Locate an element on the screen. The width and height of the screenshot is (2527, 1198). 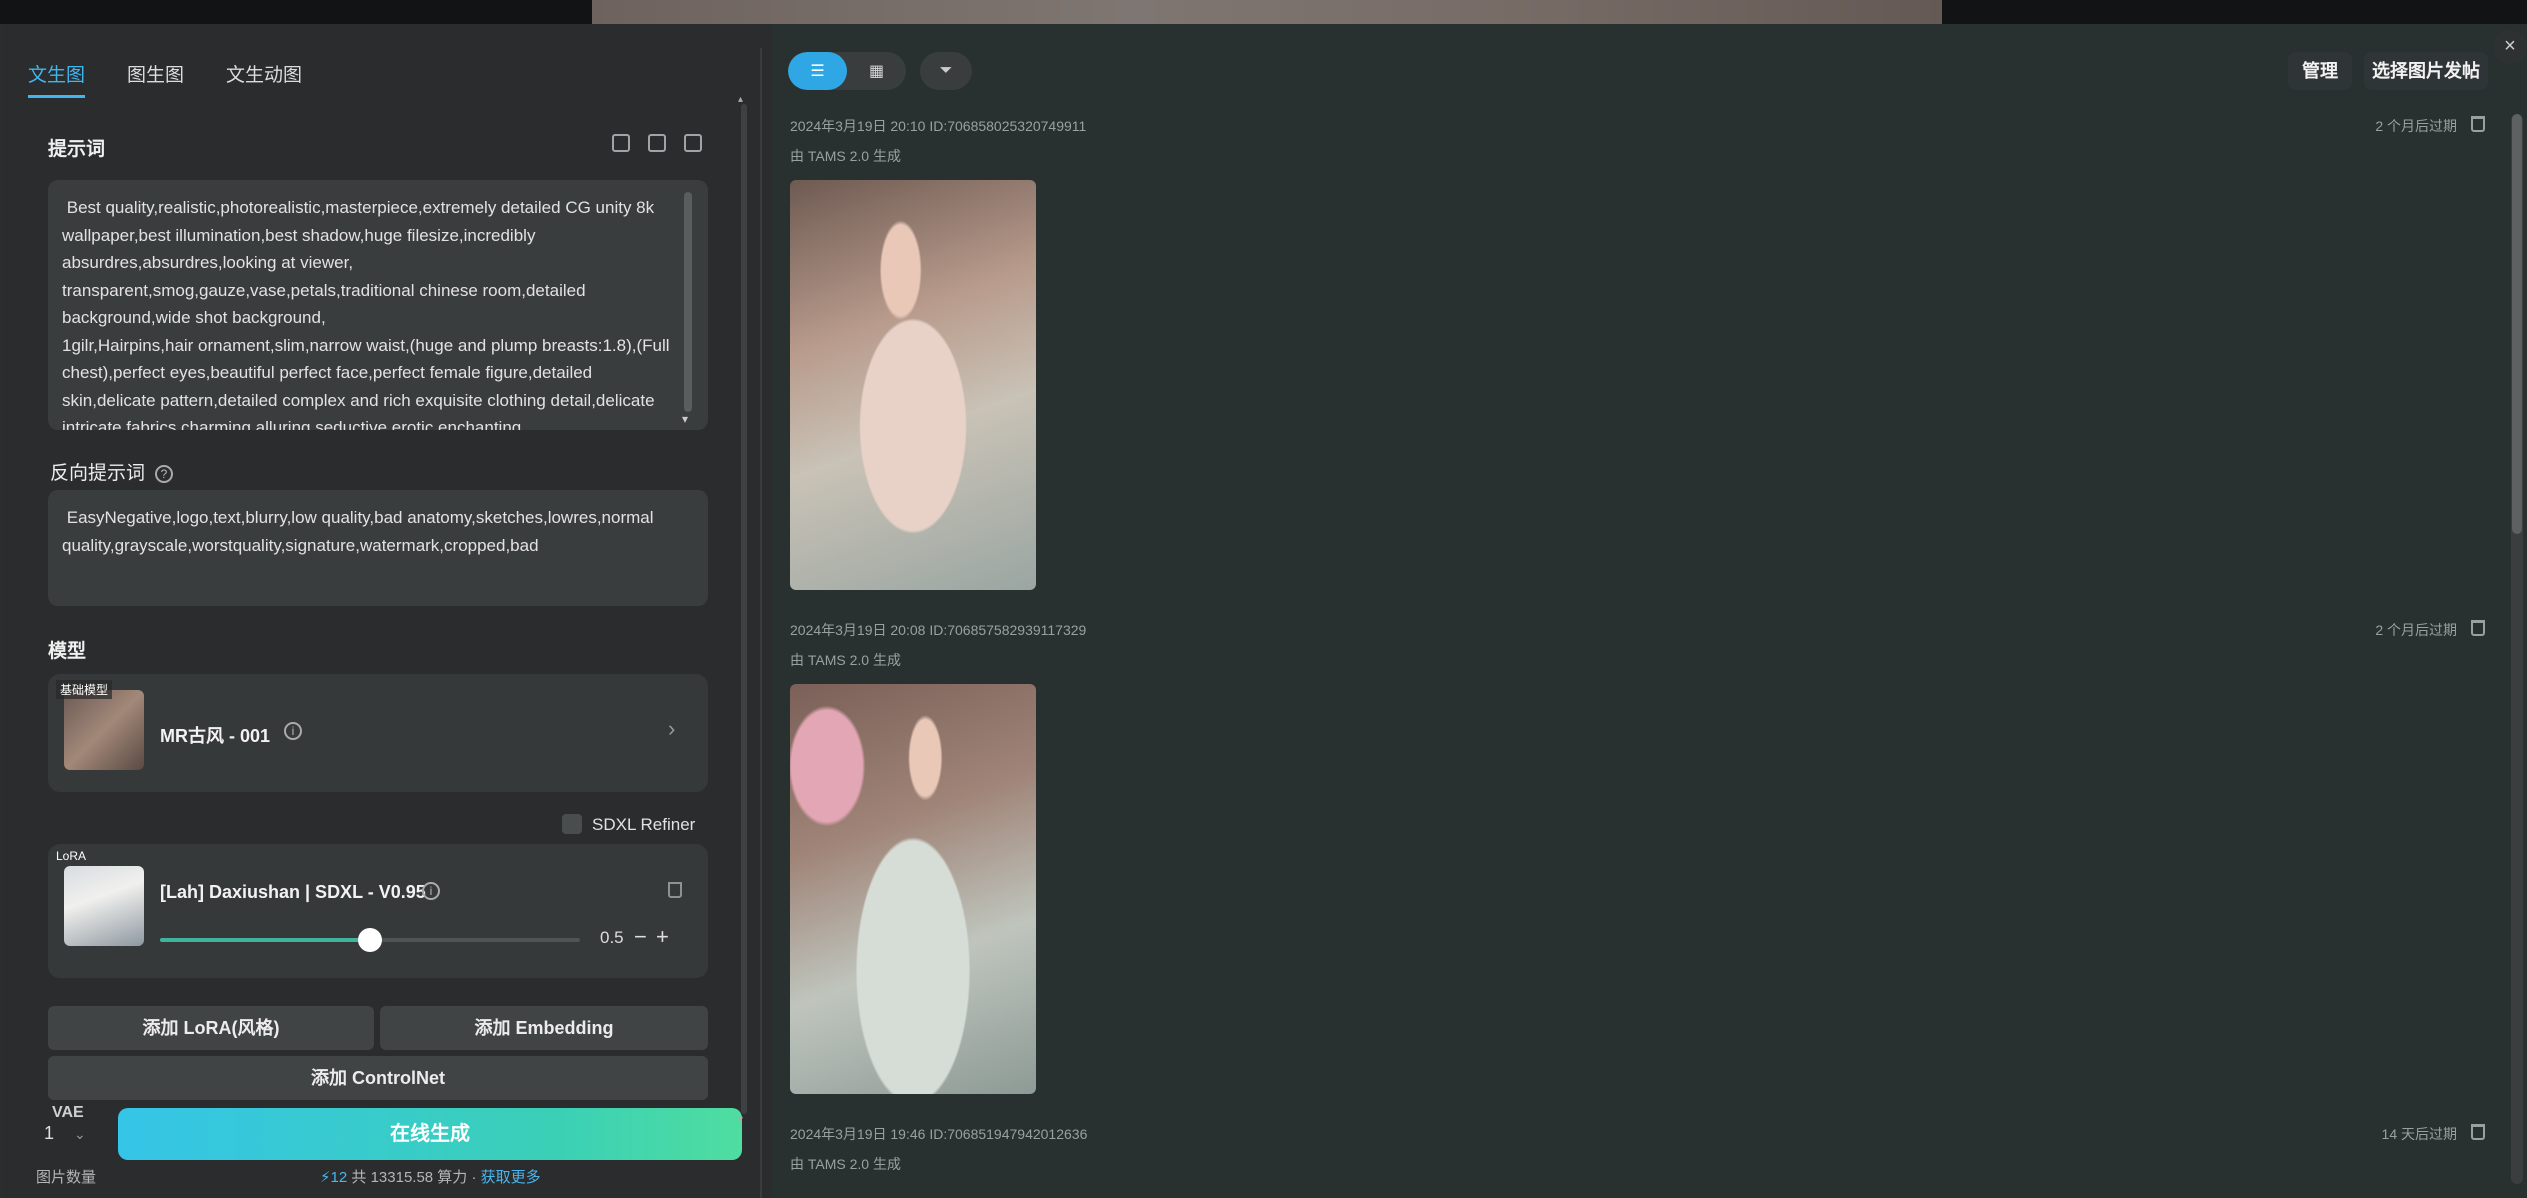
model-tag: 基础模型 is located at coordinates (84, 689).